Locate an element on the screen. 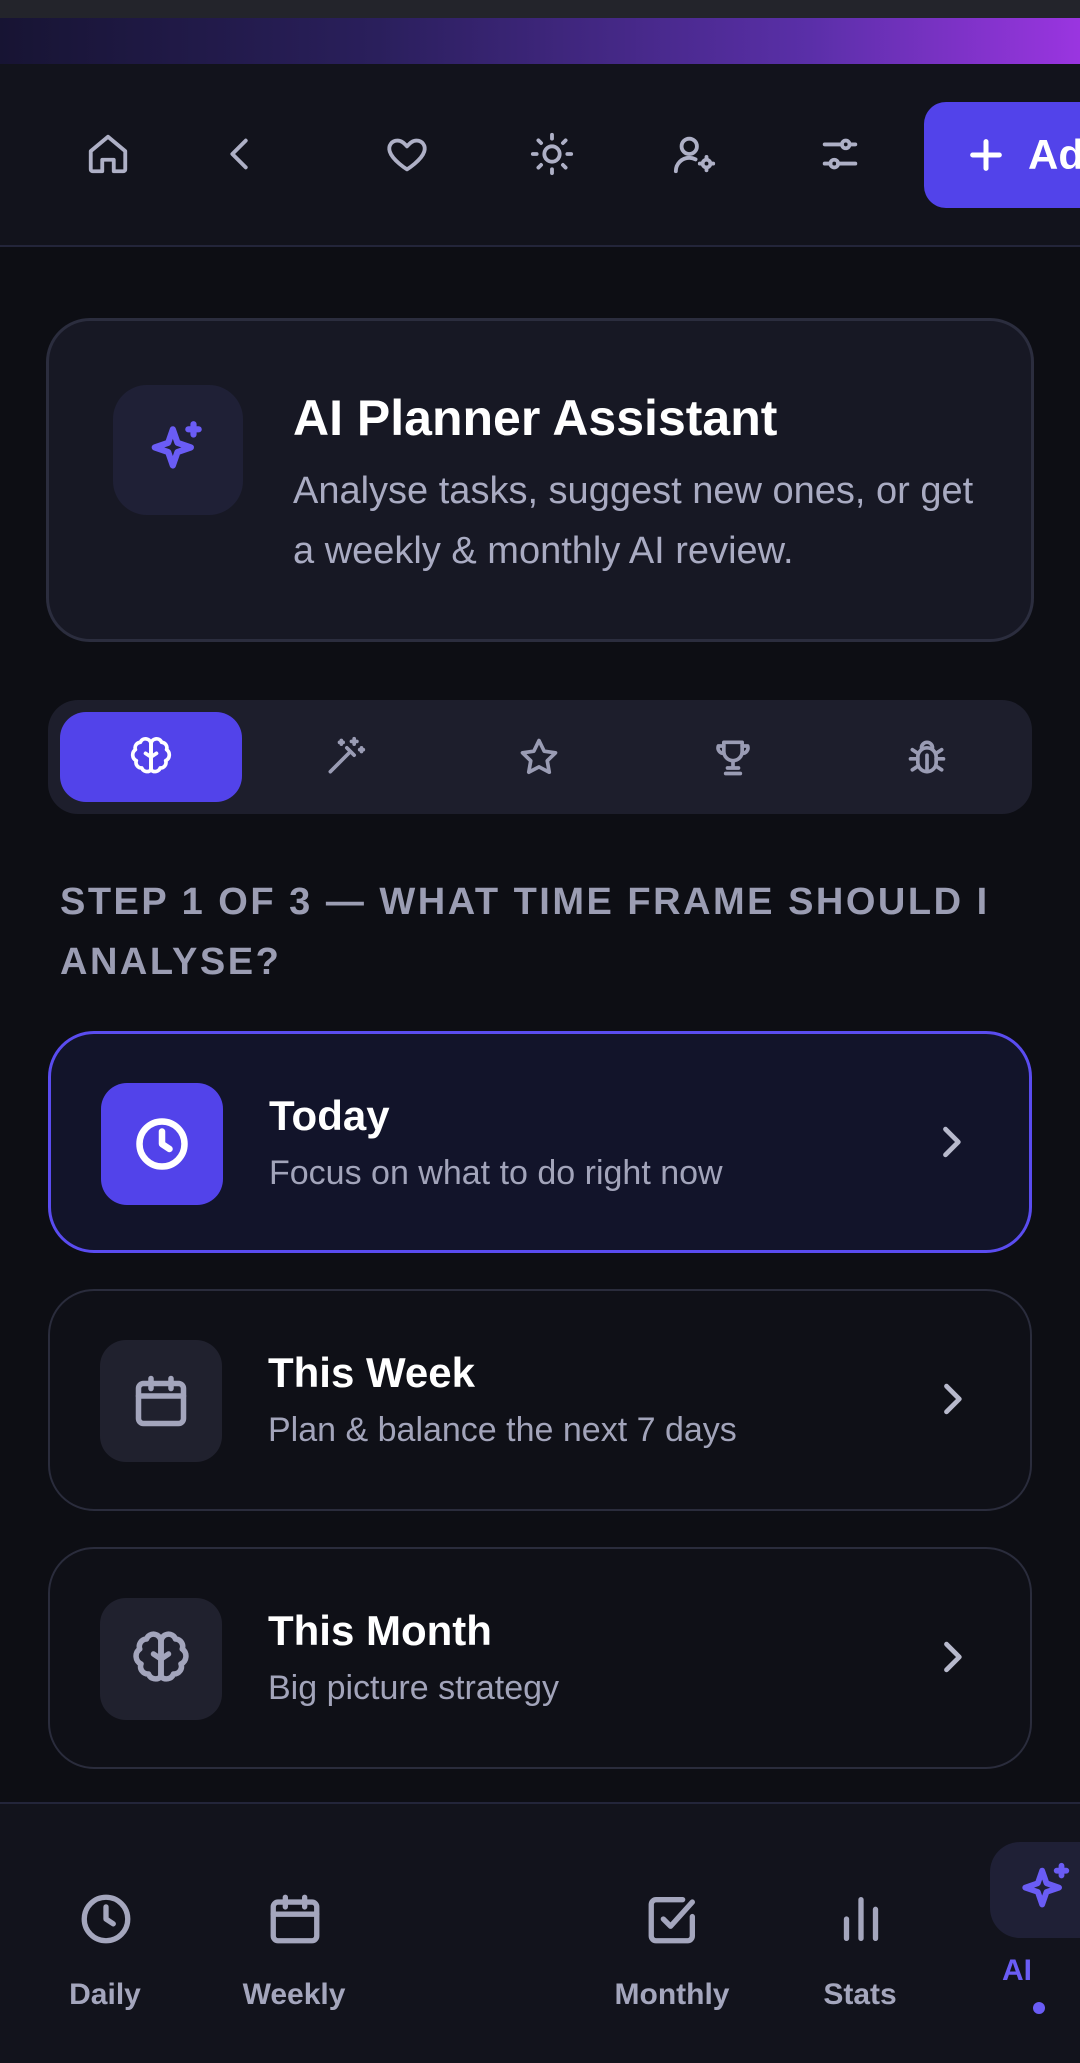 Image resolution: width=1080 pixels, height=2063 pixels. tab-achievements is located at coordinates (733, 757).